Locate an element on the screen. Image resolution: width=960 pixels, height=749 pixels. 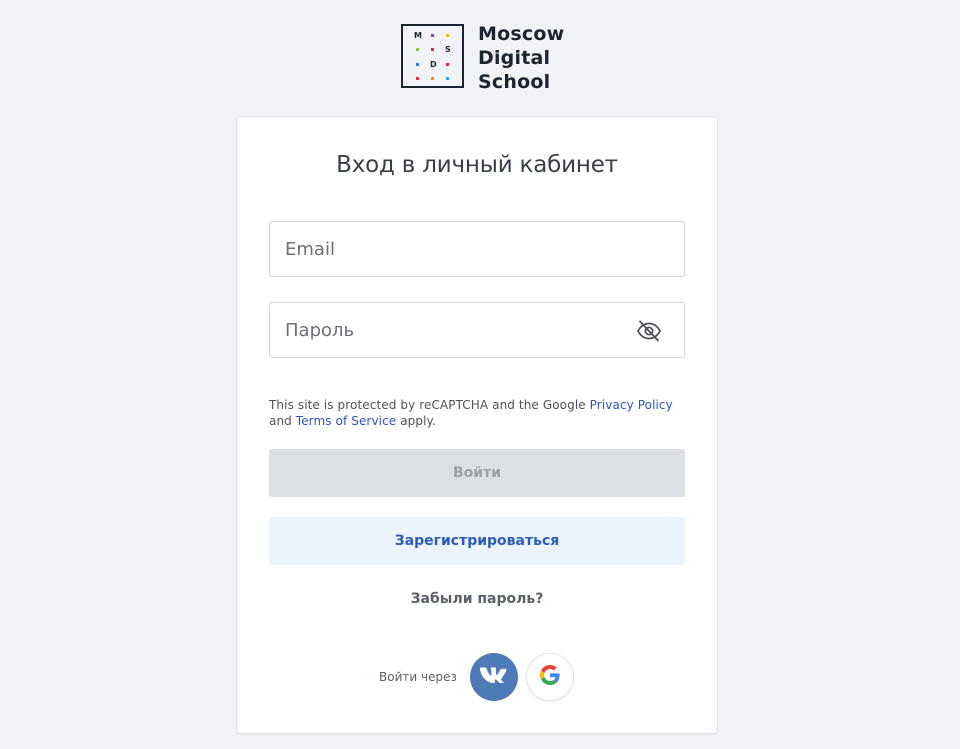
password-input is located at coordinates (455, 330).